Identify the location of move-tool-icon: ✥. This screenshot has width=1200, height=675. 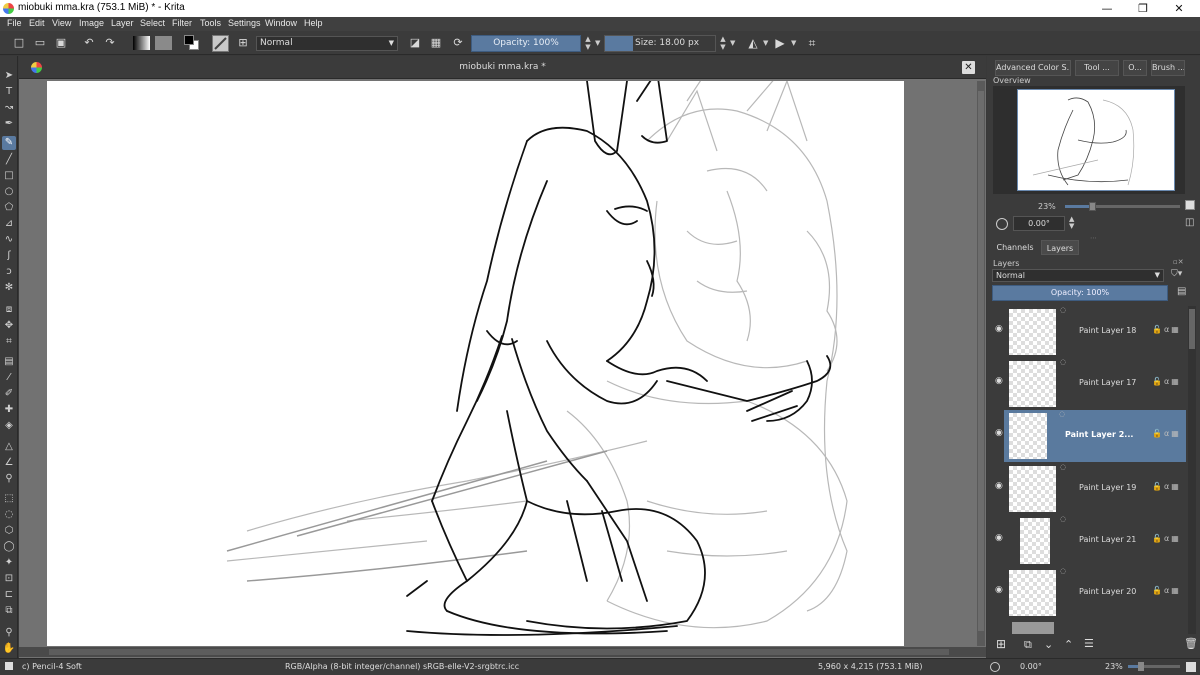
(9, 326).